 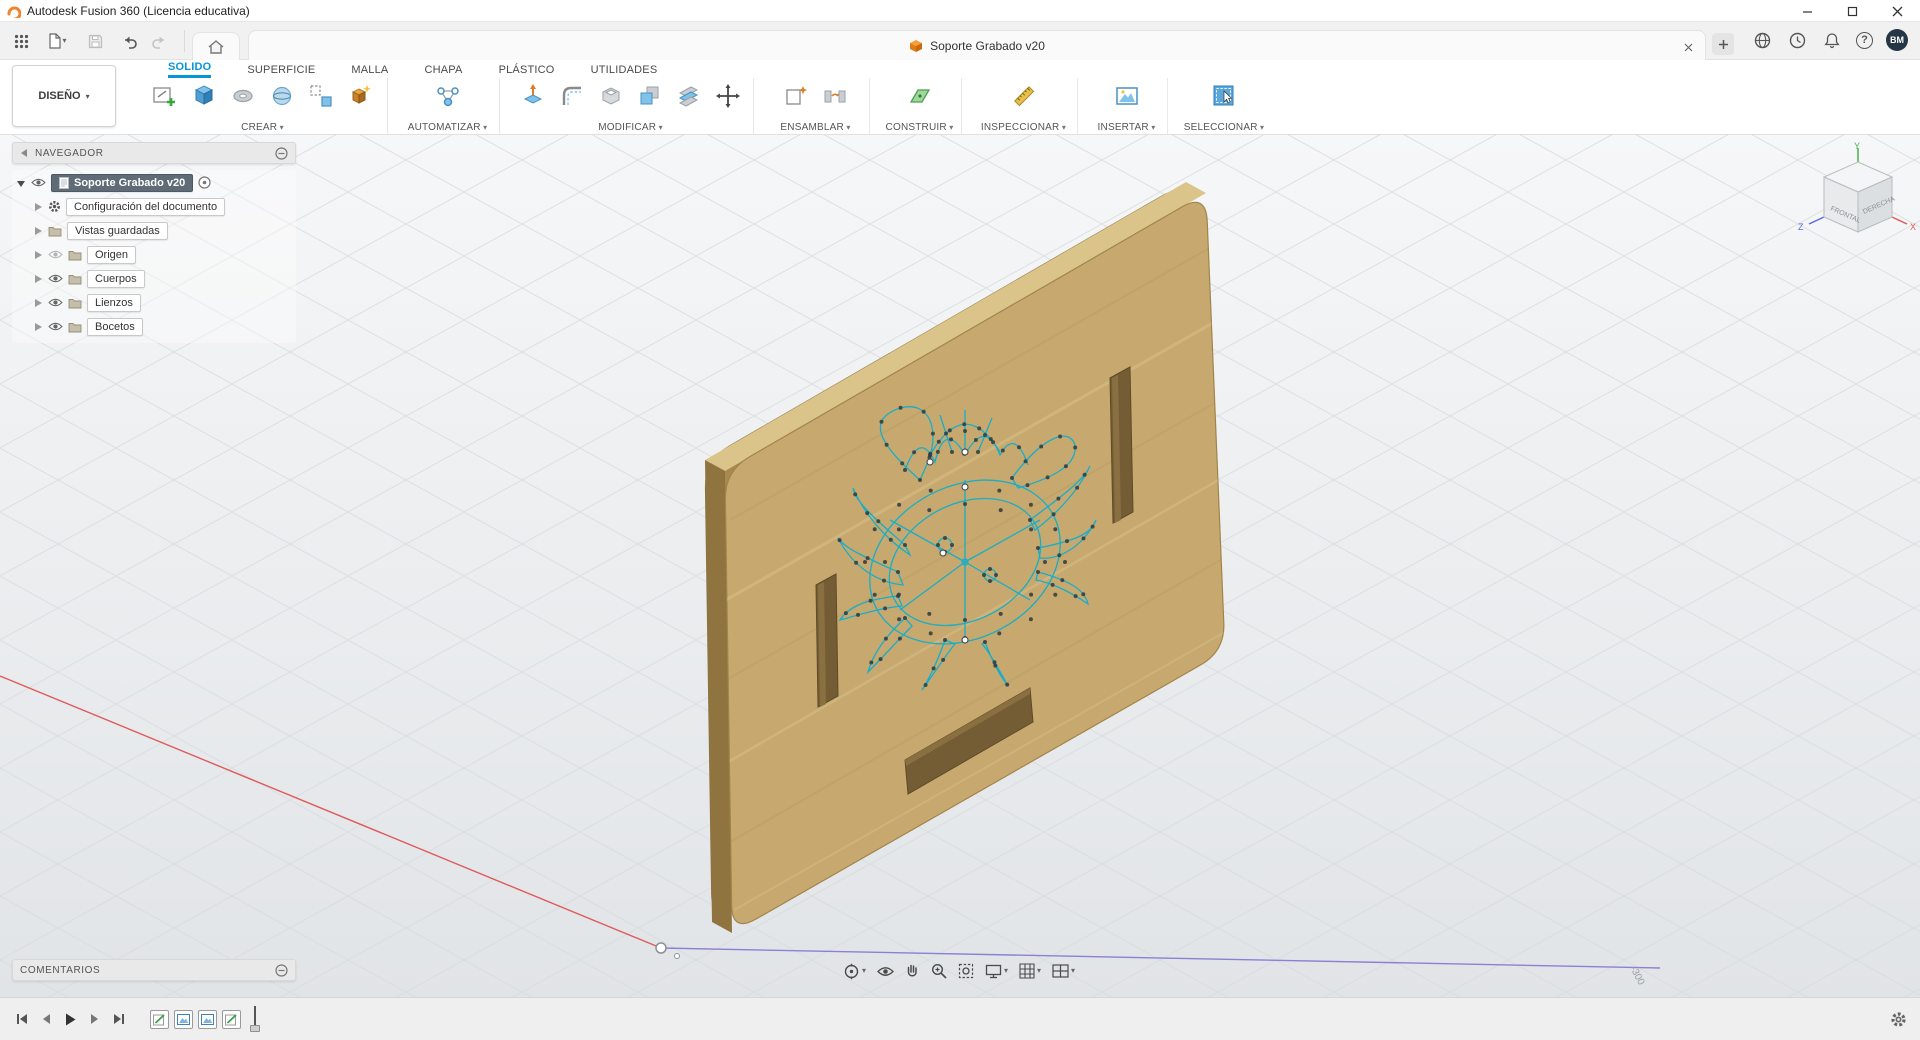 What do you see at coordinates (243, 96) in the screenshot?
I see `sweep-button` at bounding box center [243, 96].